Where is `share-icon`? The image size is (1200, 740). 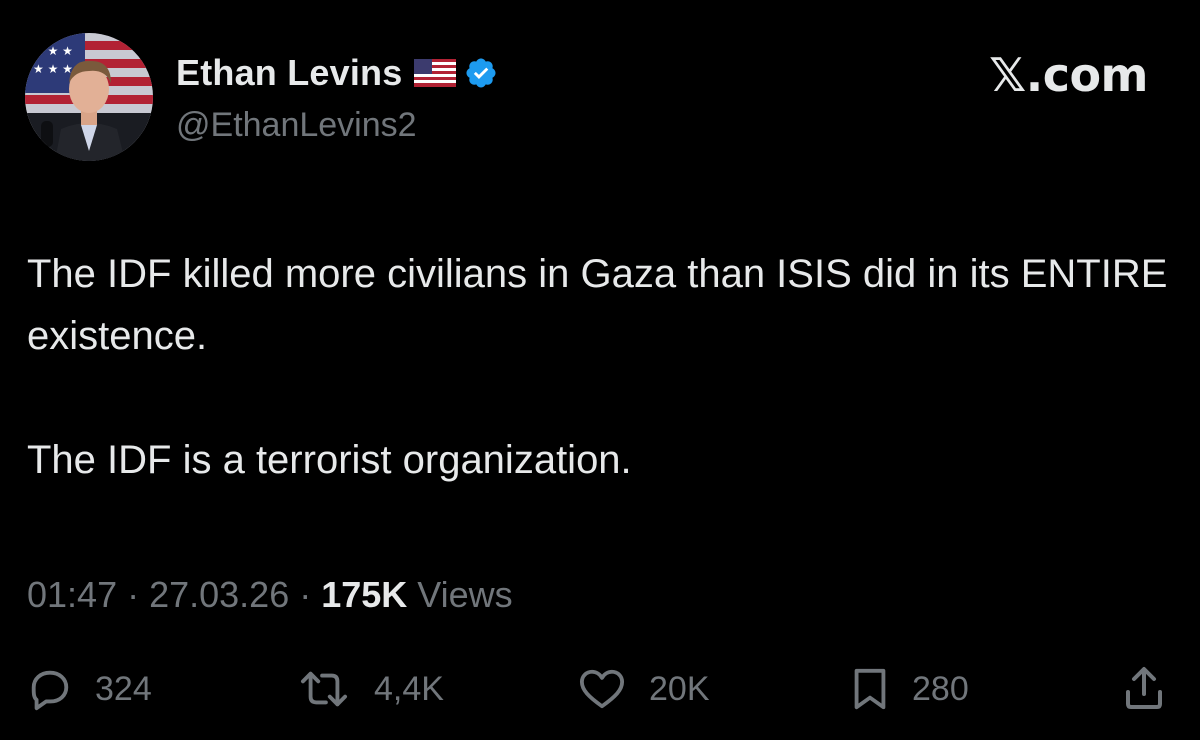
share-icon is located at coordinates (1144, 688).